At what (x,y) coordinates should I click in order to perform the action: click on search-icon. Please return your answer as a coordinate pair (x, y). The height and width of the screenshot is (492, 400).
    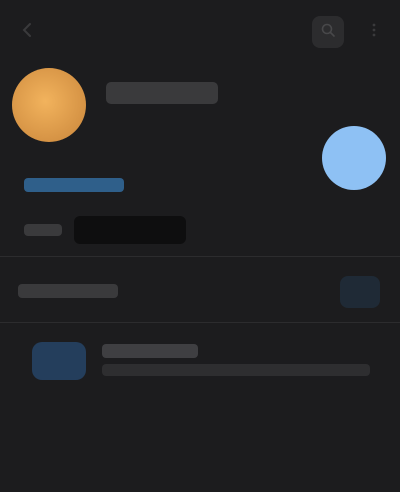
    Looking at the image, I should click on (328, 32).